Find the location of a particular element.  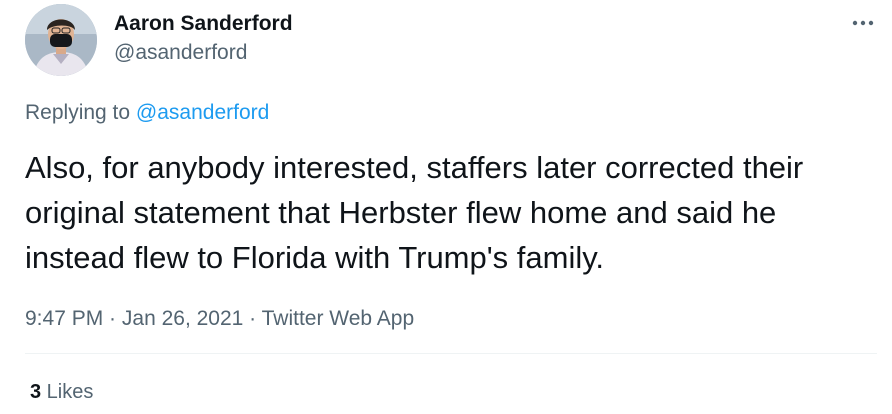

more-horizontal-icon is located at coordinates (863, 23).